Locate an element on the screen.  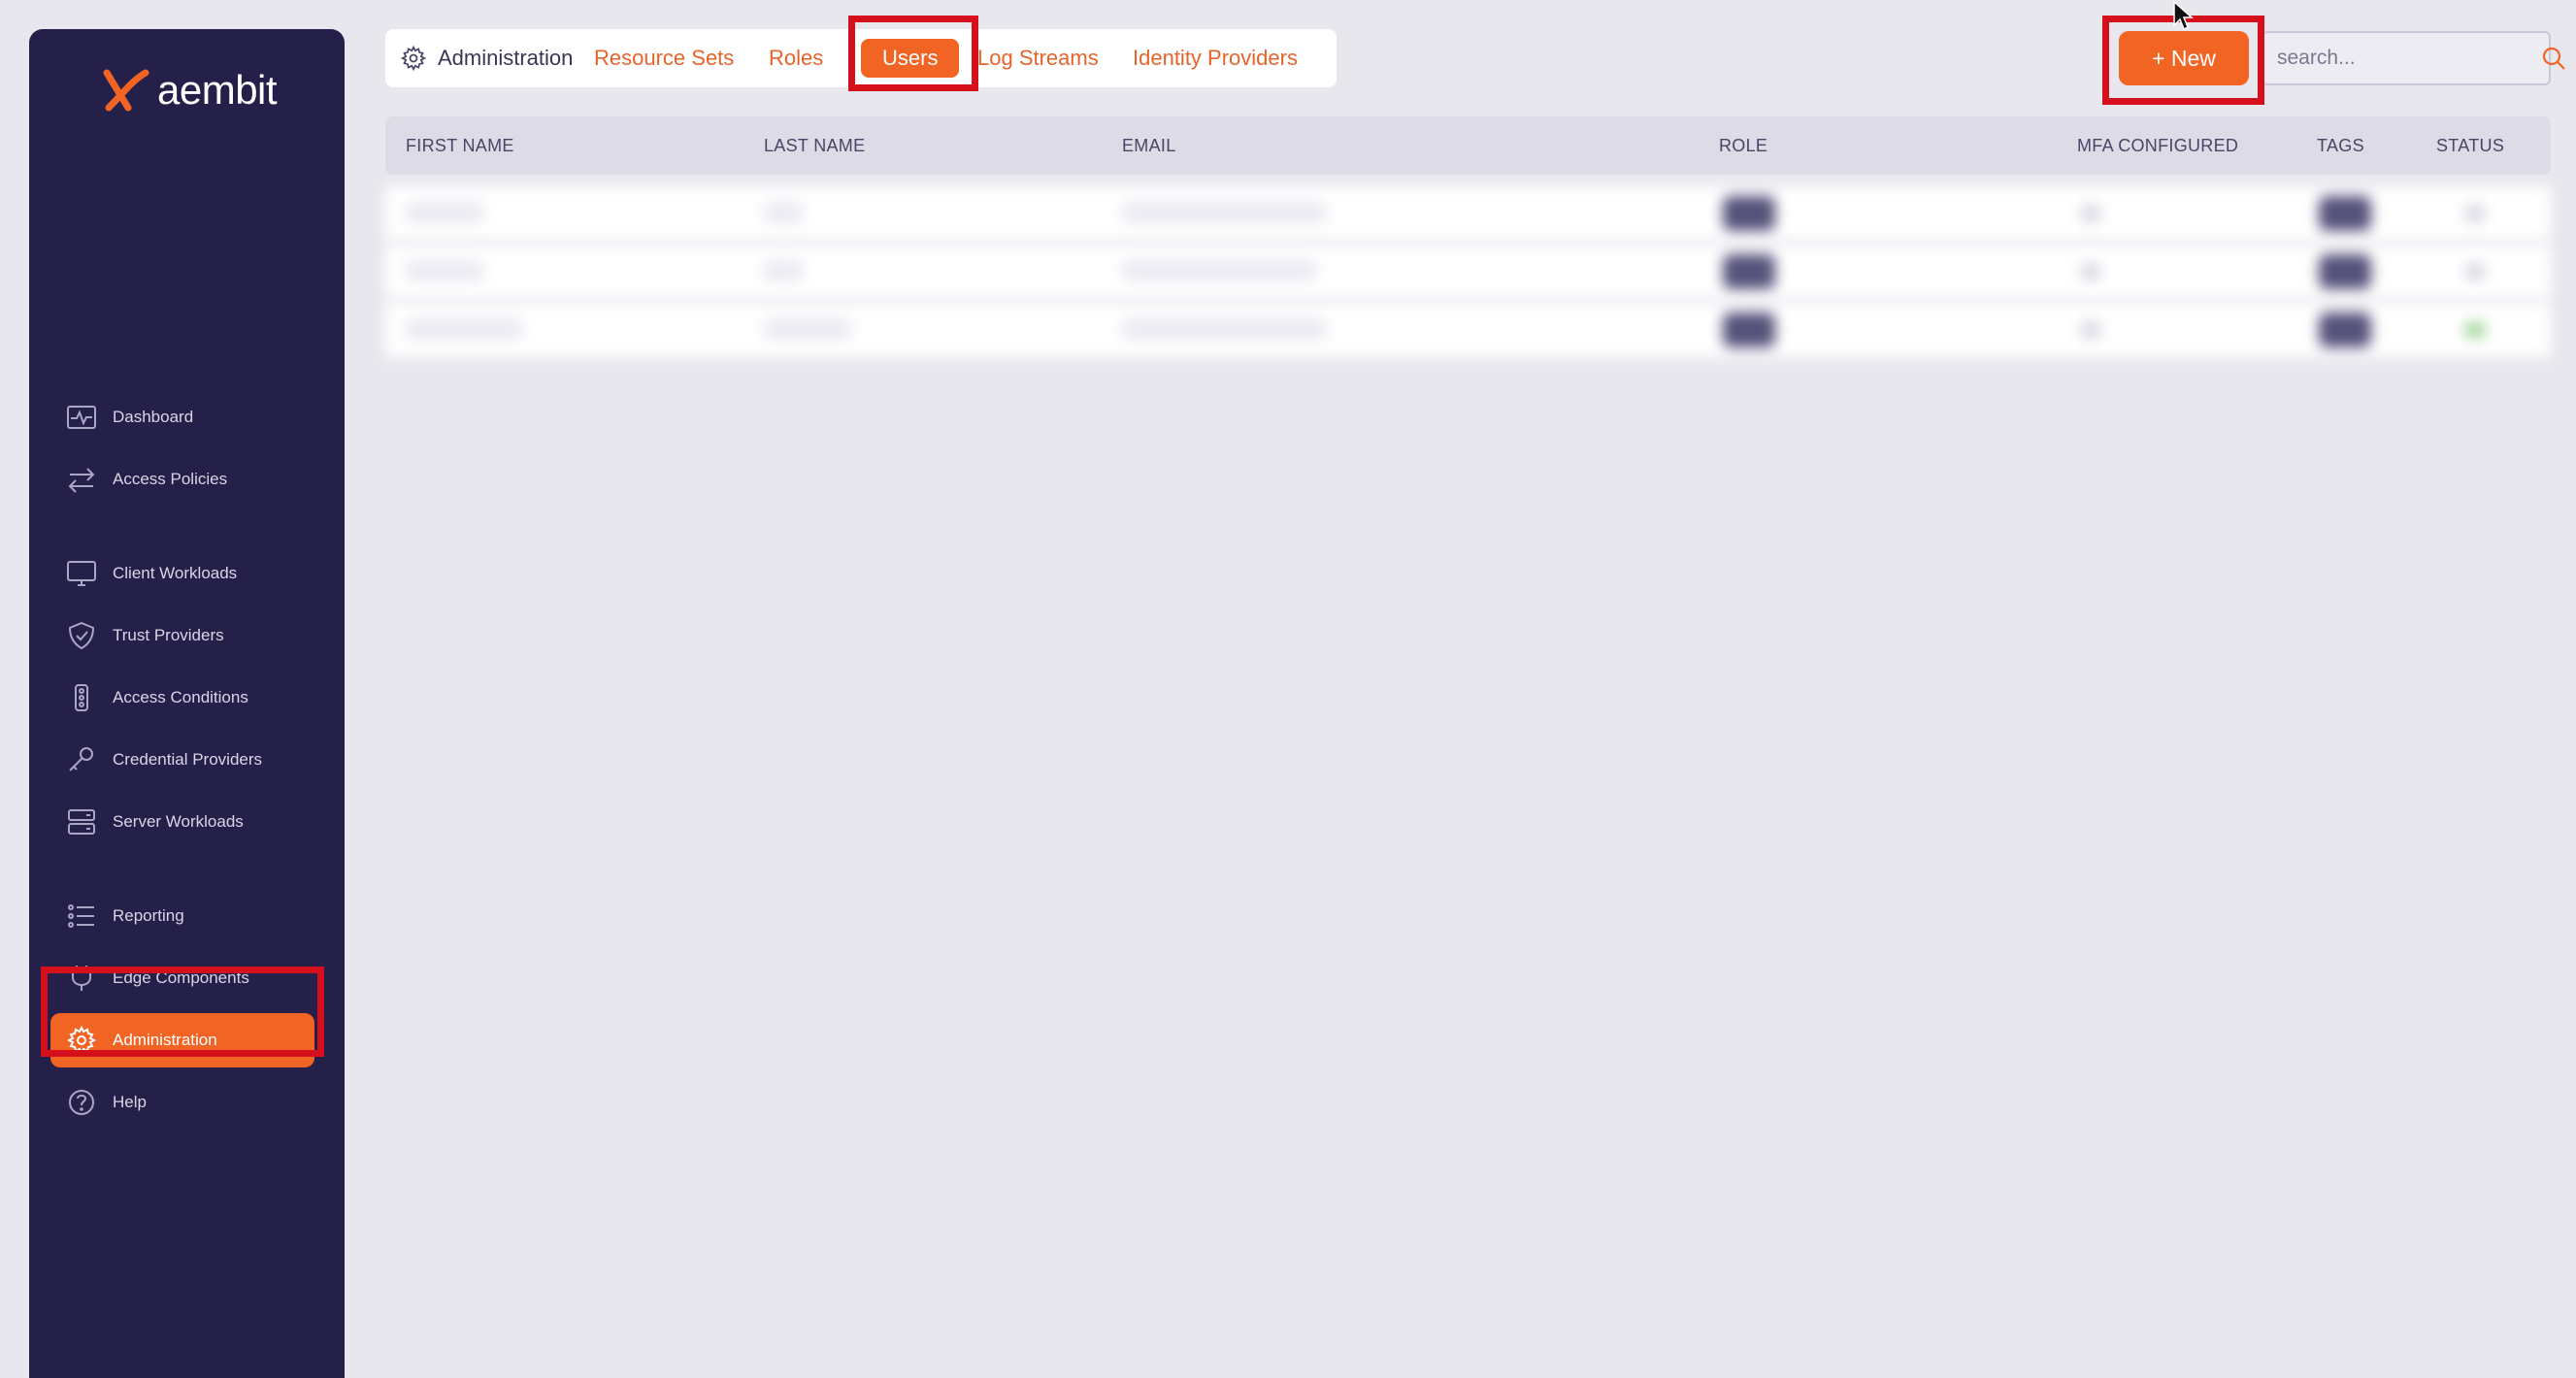
column-header-role: ROLE is located at coordinates (1743, 145).